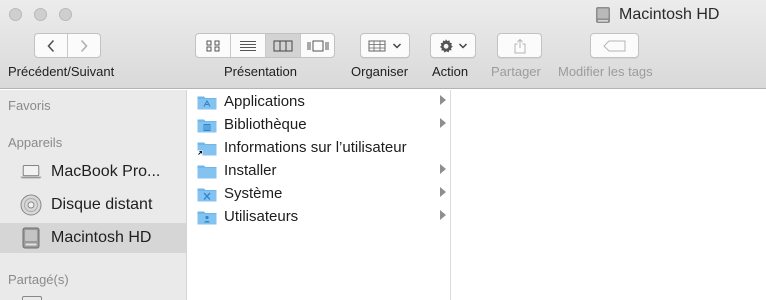  What do you see at coordinates (207, 148) in the screenshot?
I see `alias-folder-icon` at bounding box center [207, 148].